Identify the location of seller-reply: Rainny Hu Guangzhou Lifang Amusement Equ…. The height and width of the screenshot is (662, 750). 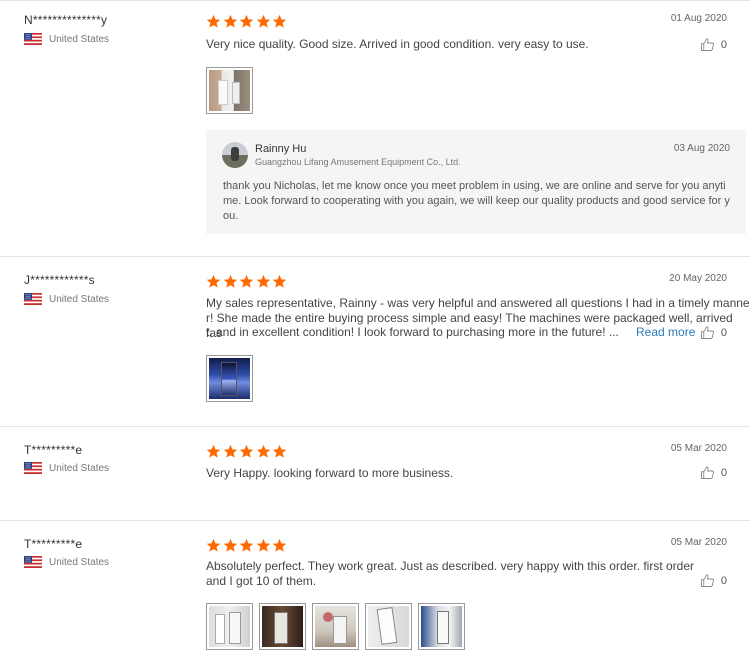
(476, 182).